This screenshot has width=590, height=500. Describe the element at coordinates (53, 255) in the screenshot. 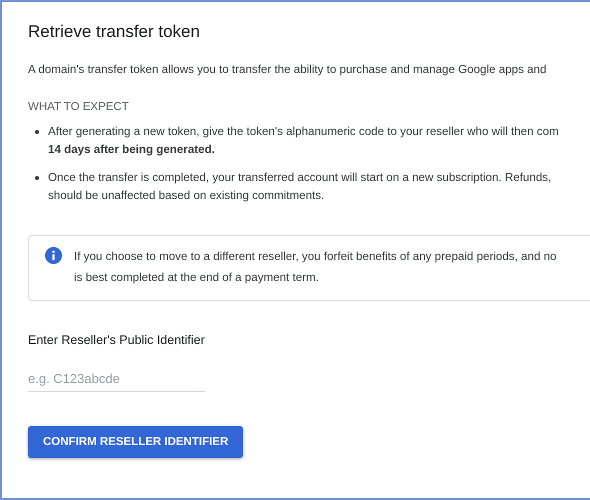

I see `info-icon` at that location.